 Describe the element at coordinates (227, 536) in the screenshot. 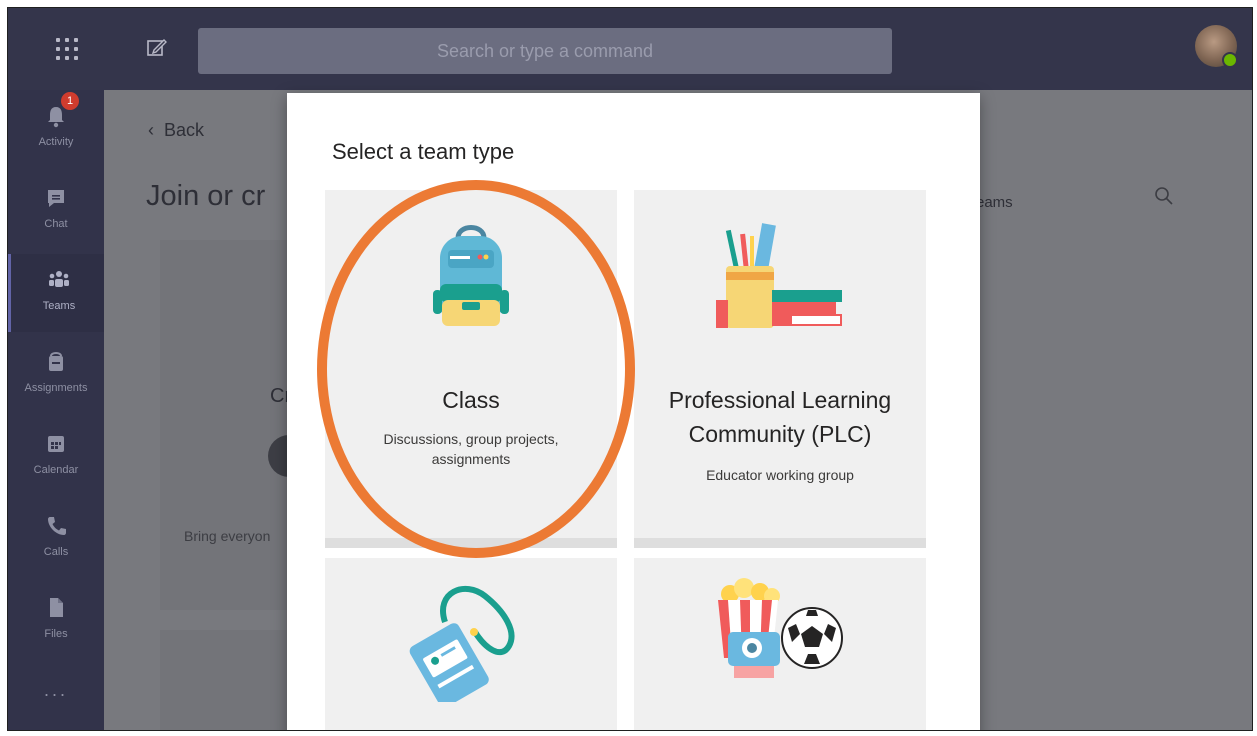

I see `create-team-description: Bring everyon` at that location.